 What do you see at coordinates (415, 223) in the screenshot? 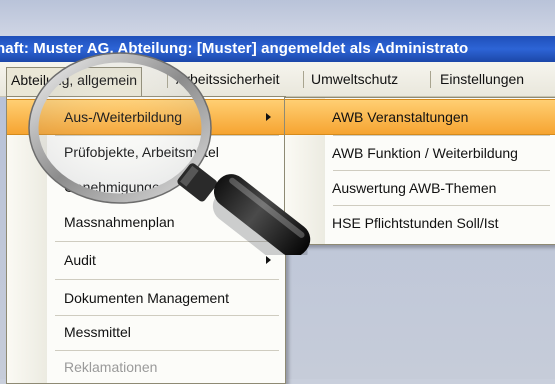
I see `submenu-item-label: HSE Pflichtstunden Soll/Ist` at bounding box center [415, 223].